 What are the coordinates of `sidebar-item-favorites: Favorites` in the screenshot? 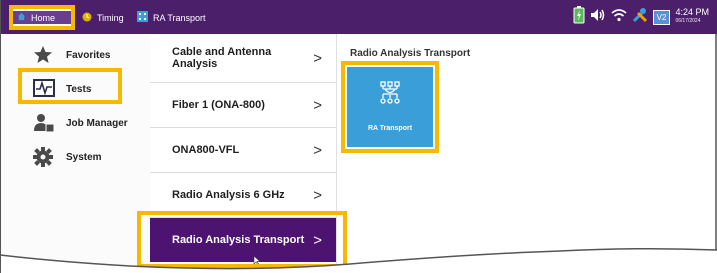 It's located at (75, 55).